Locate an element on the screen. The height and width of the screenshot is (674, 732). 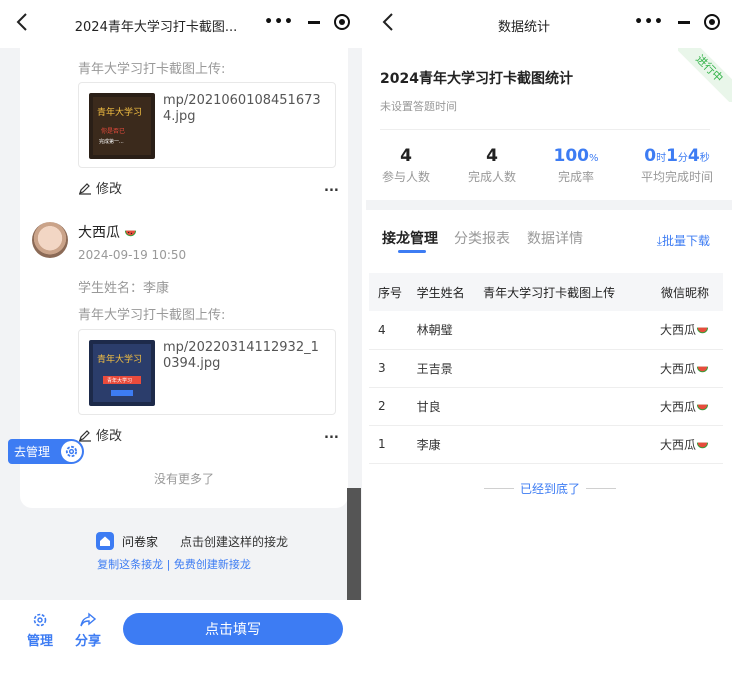
tab-details: 数据详情 is located at coordinates (555, 238).